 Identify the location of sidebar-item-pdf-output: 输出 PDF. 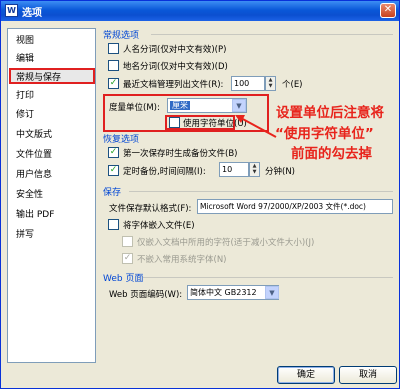
(52, 215).